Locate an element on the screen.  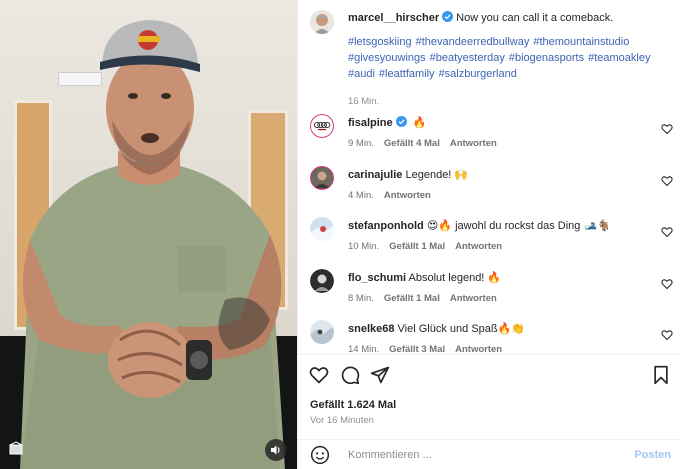
emoji-icon is located at coordinates (320, 455).